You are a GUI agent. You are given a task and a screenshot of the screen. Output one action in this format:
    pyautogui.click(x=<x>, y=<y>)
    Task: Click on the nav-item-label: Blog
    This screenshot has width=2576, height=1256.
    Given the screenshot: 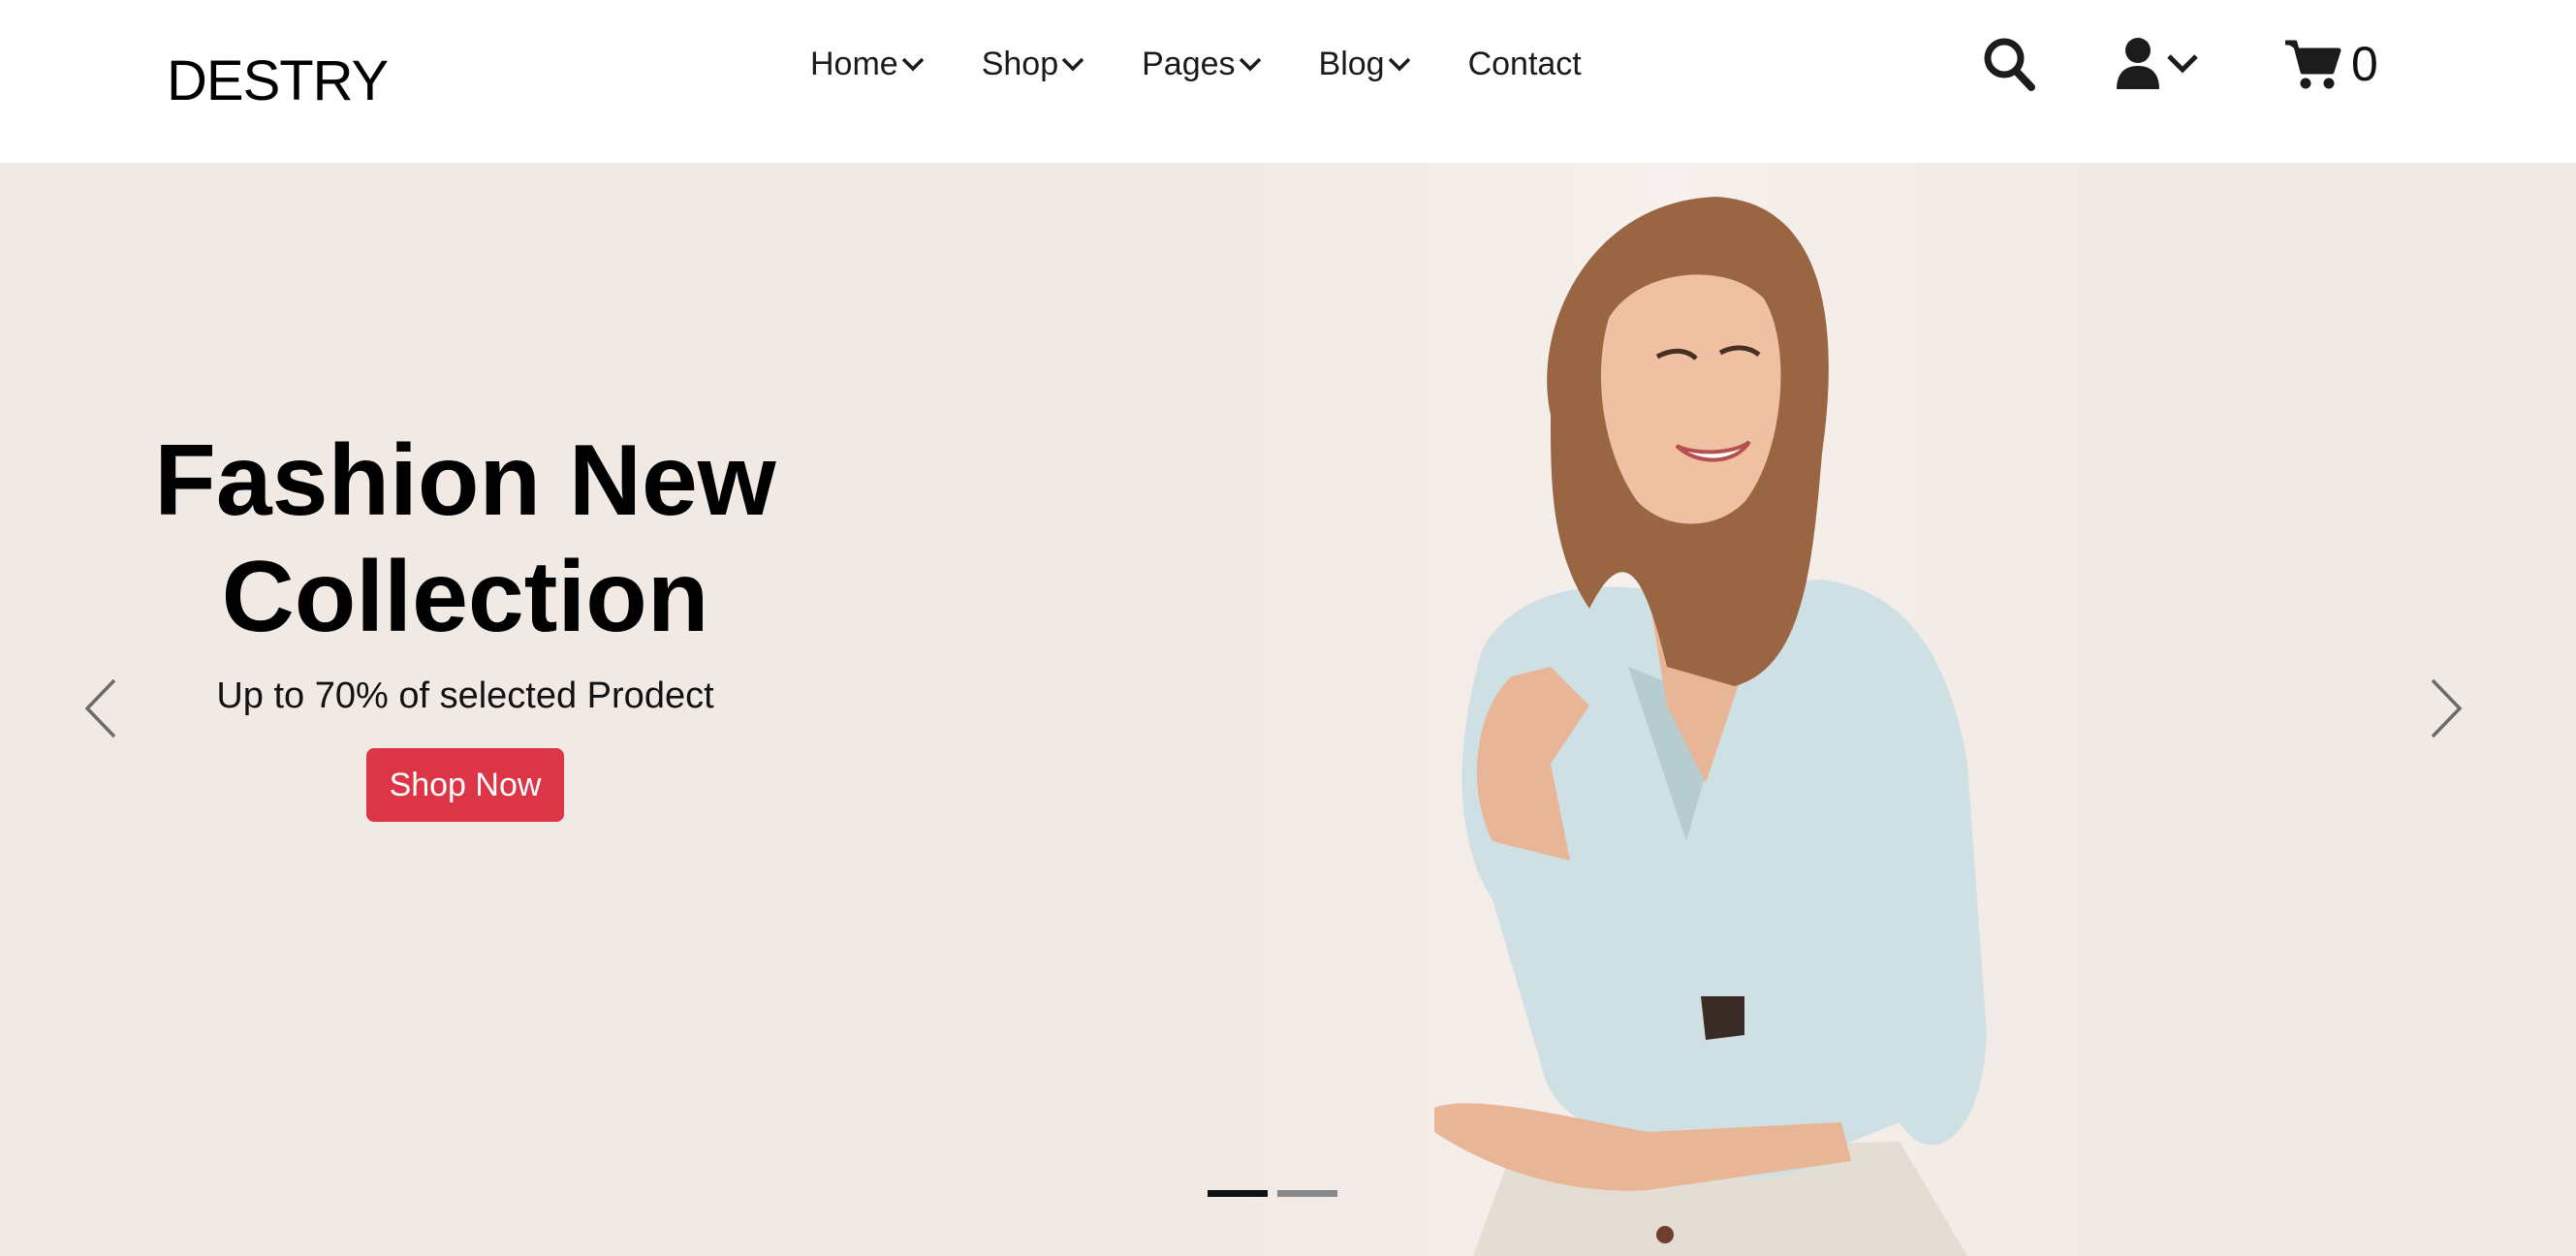 What is the action you would take?
    pyautogui.click(x=1351, y=63)
    